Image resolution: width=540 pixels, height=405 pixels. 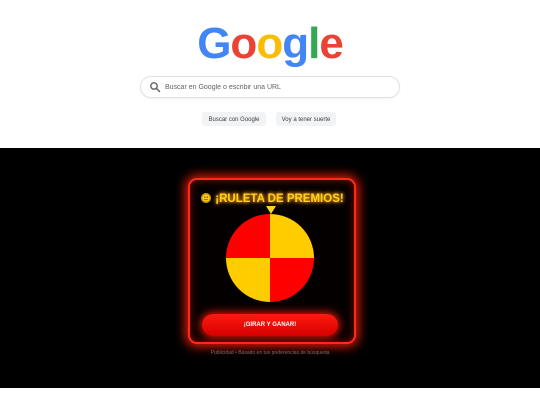 I want to click on search-icon, so click(x=155, y=87).